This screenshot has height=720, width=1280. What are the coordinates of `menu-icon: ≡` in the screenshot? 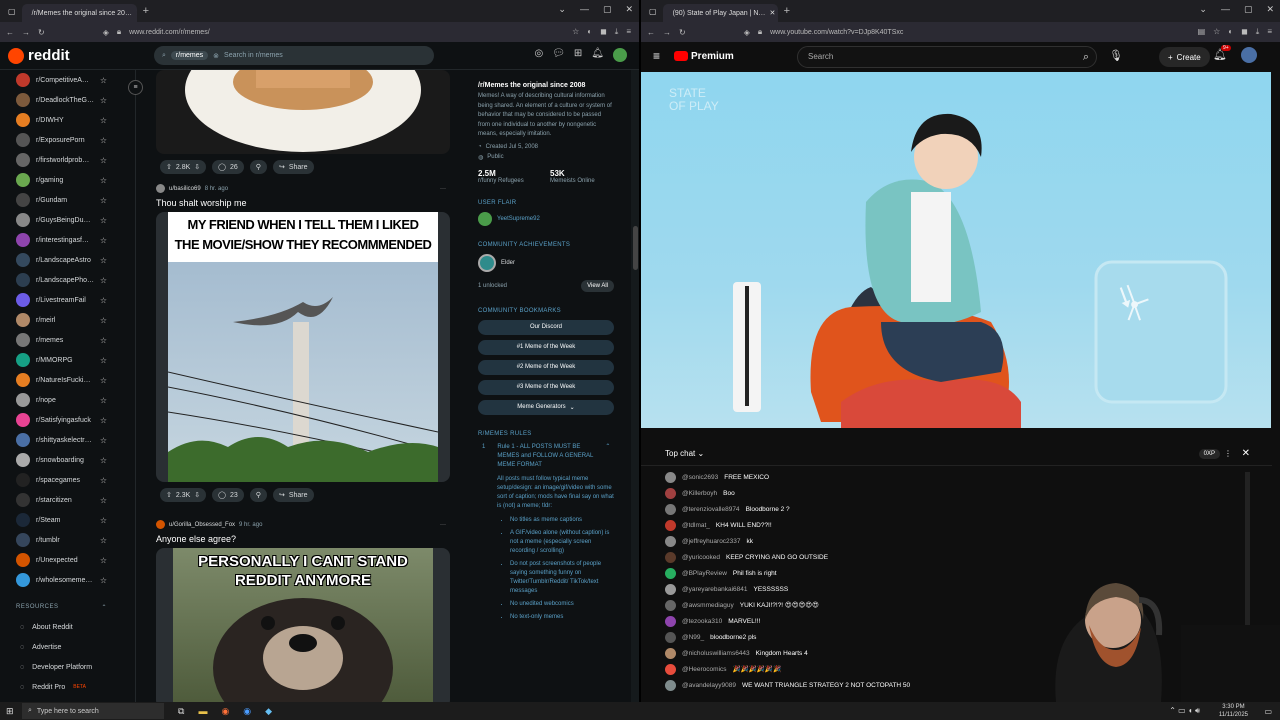 It's located at (628, 32).